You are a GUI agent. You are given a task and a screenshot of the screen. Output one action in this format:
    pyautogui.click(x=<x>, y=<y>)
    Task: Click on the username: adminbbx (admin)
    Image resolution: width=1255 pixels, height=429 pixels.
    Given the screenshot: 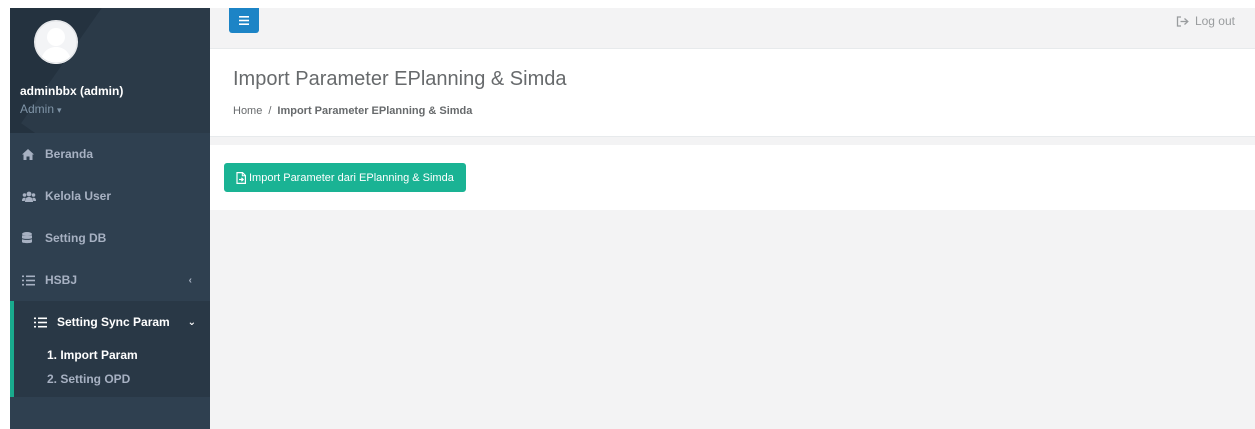 What is the action you would take?
    pyautogui.click(x=71, y=91)
    